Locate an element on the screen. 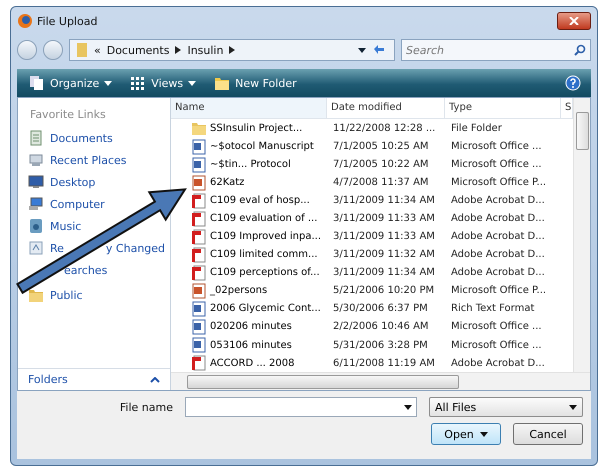 The width and height of the screenshot is (606, 474). slides-file-icon is located at coordinates (199, 182).